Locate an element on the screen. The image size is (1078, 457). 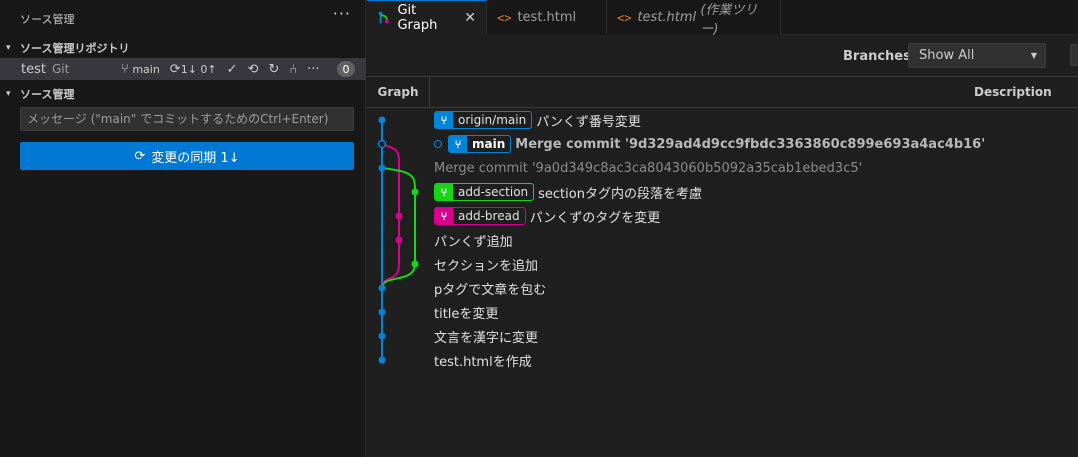
git-graph-tab-icon is located at coordinates (383, 17).